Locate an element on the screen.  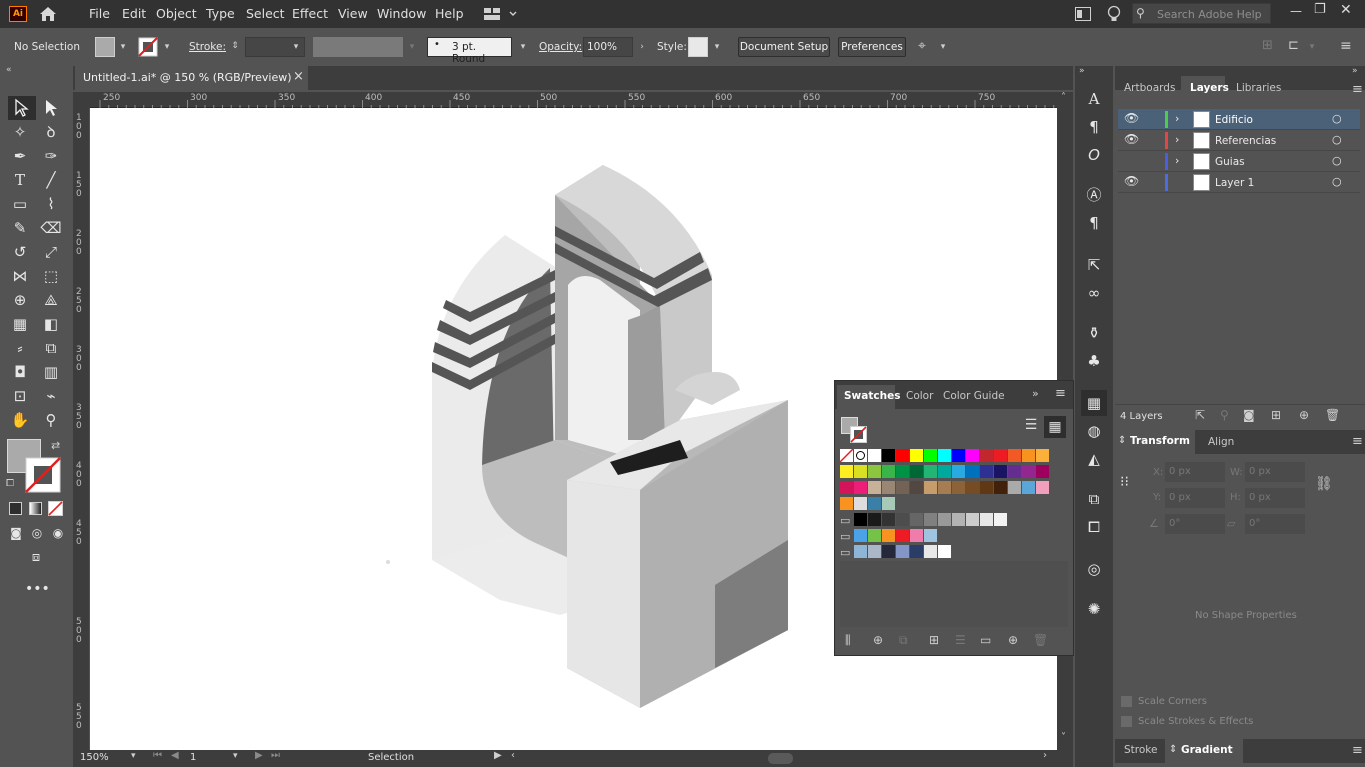
list-view-icon: ☰ is located at coordinates (1031, 427).